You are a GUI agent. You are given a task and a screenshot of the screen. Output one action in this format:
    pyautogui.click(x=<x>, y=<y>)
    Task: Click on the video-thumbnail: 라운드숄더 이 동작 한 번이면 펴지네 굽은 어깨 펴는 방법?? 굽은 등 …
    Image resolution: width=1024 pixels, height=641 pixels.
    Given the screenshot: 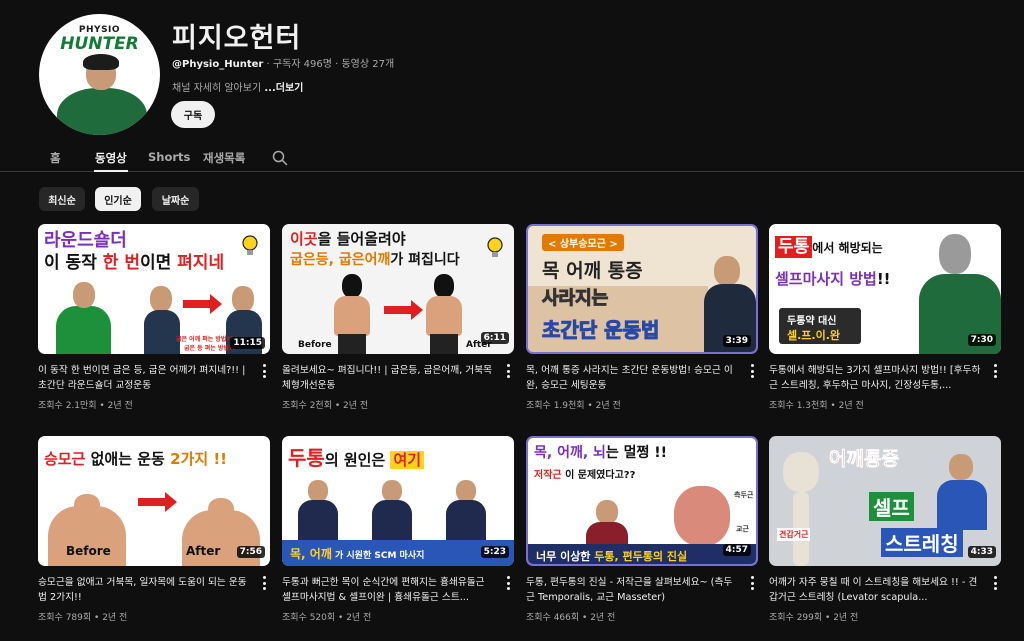 What is the action you would take?
    pyautogui.click(x=154, y=289)
    